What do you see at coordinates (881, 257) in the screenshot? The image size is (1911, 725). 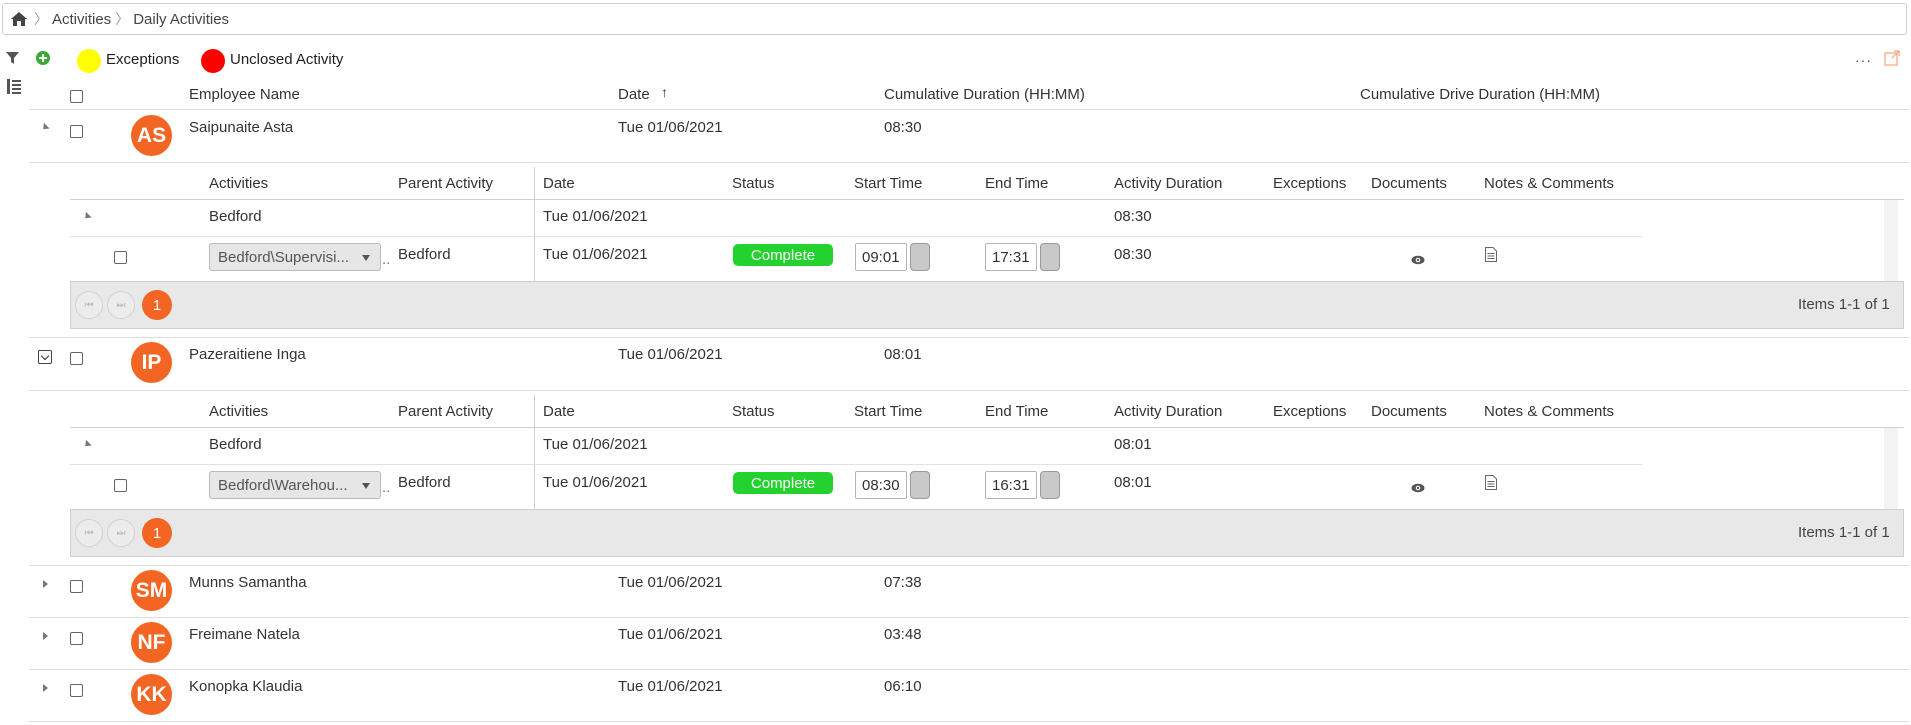 I see `start-time-input: 09:01` at bounding box center [881, 257].